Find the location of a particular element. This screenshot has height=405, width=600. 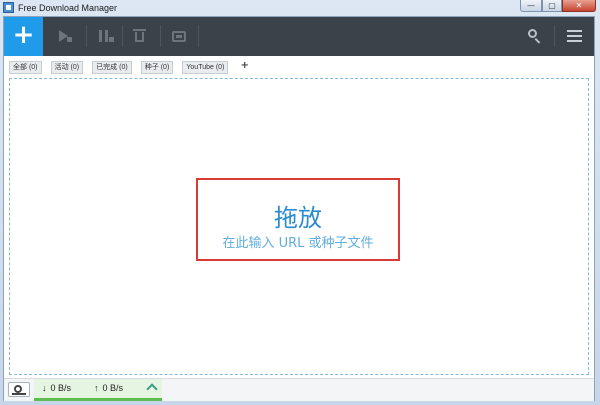

upload-speed: ↑ 0 B/s is located at coordinates (108, 388).